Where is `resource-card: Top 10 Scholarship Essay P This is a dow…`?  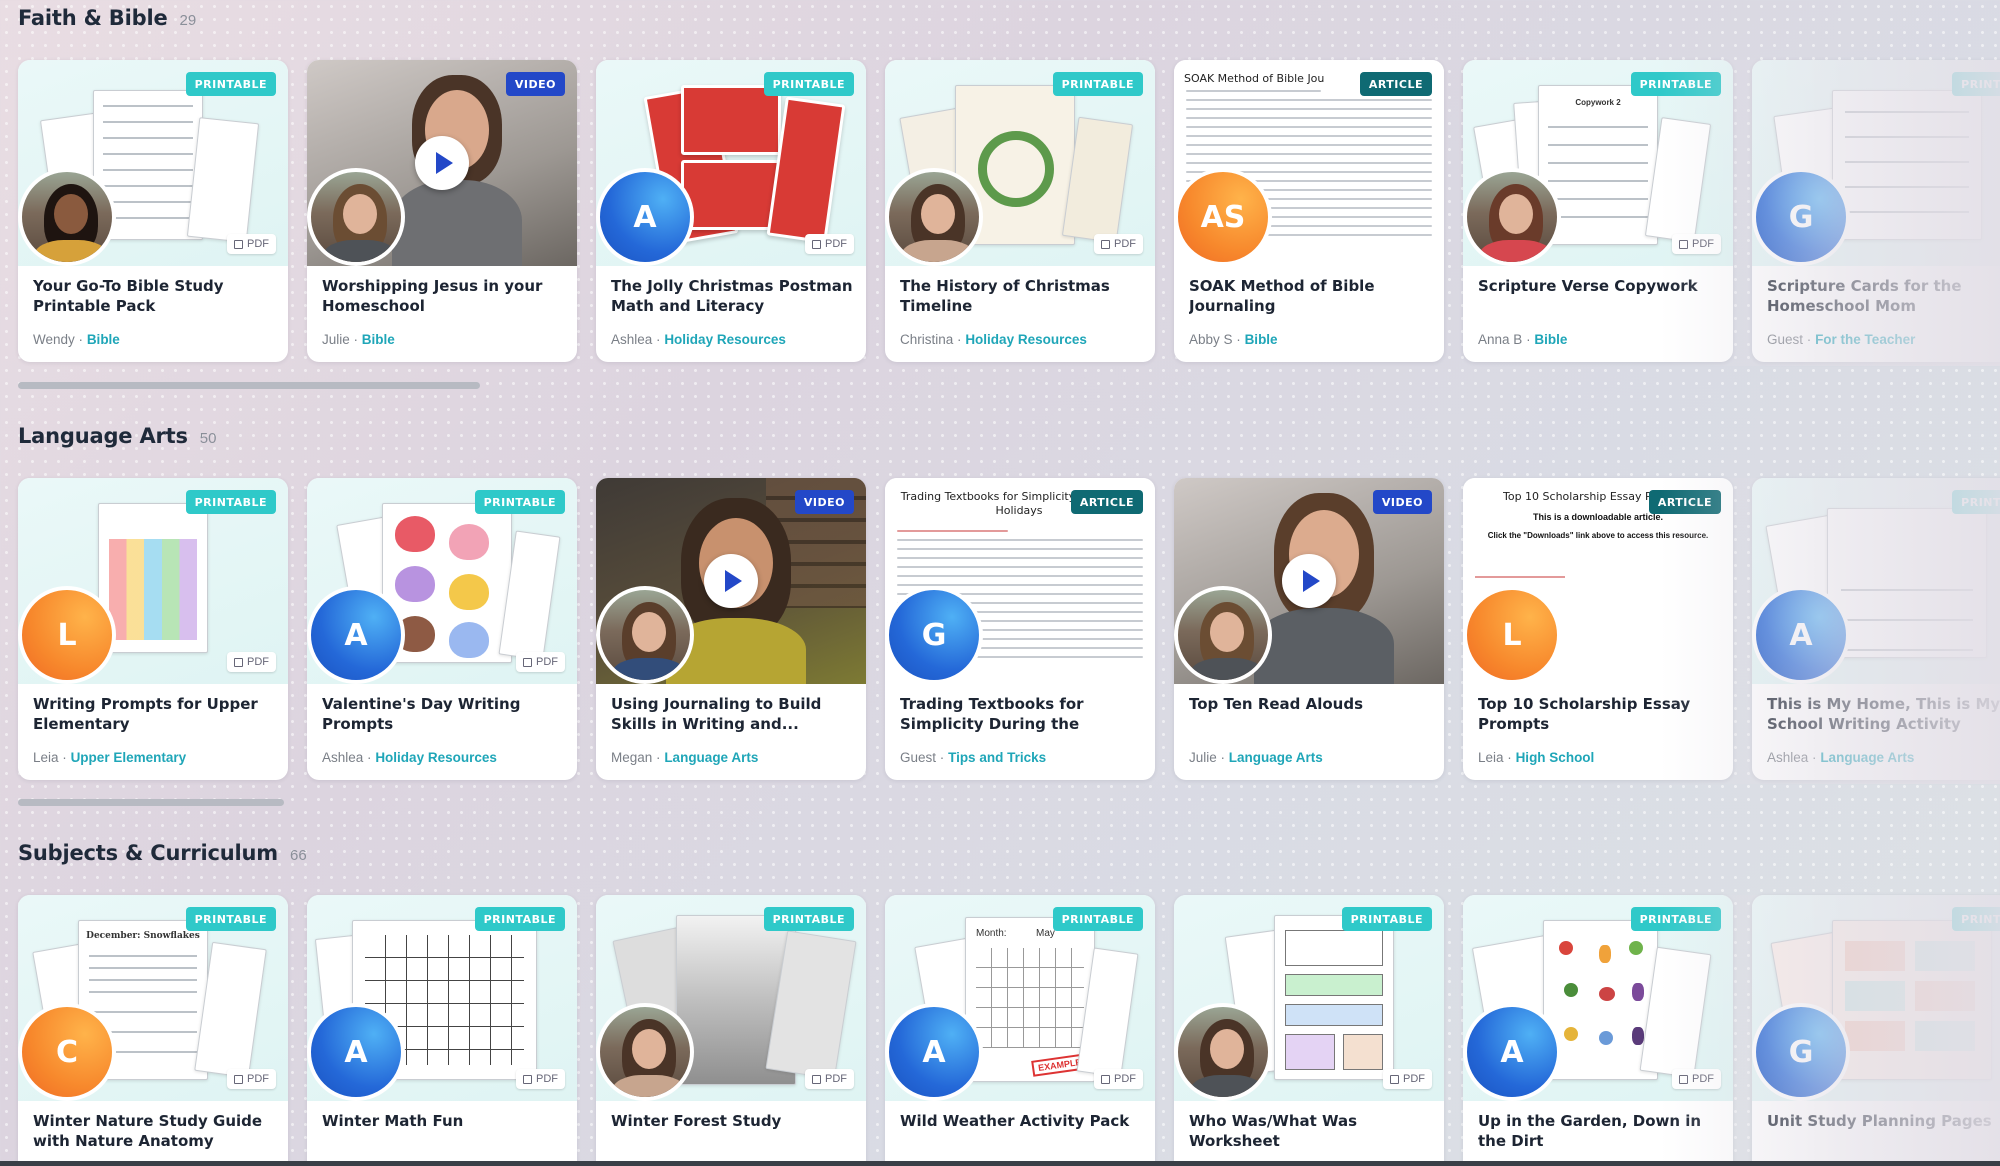
resource-card: Top 10 Scholarship Essay P This is a dow… is located at coordinates (1598, 629).